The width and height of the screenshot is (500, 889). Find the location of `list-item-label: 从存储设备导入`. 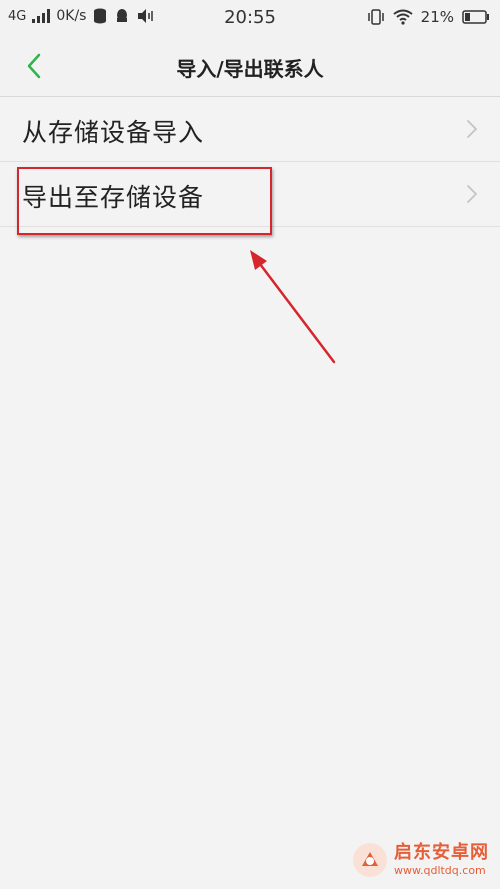

list-item-label: 从存储设备导入 is located at coordinates (113, 132).